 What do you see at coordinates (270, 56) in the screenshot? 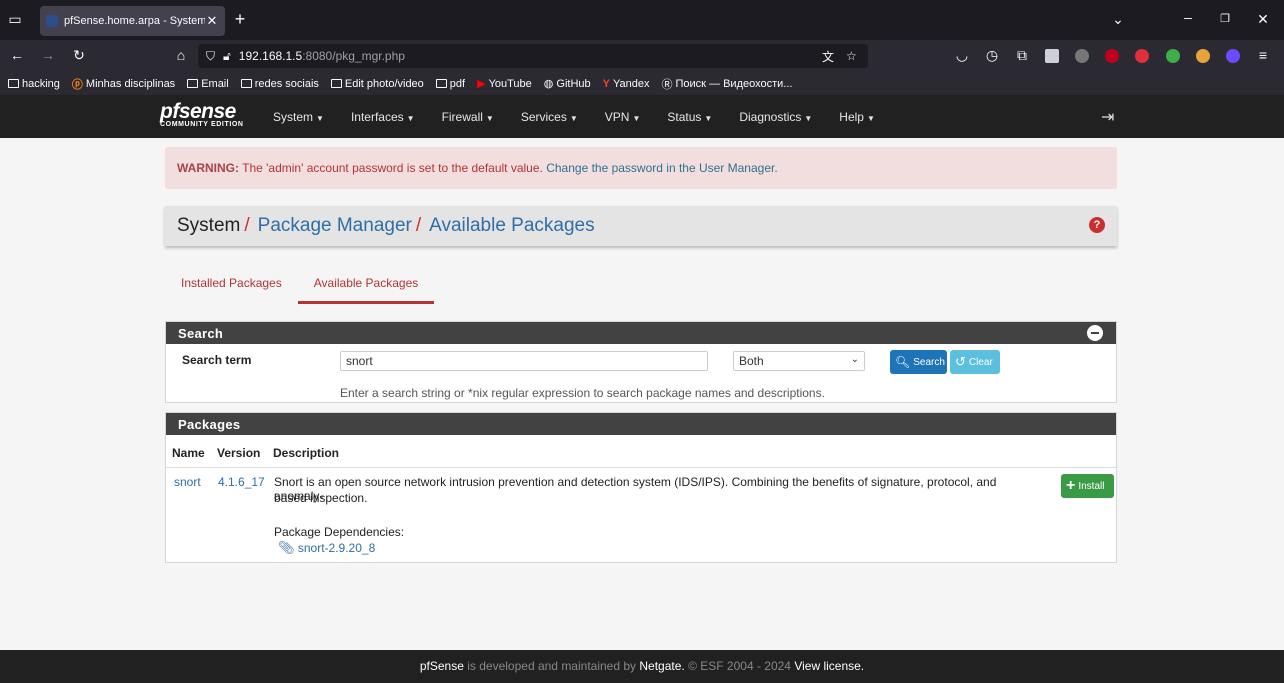
I see `url-host: 192.168.1.5` at bounding box center [270, 56].